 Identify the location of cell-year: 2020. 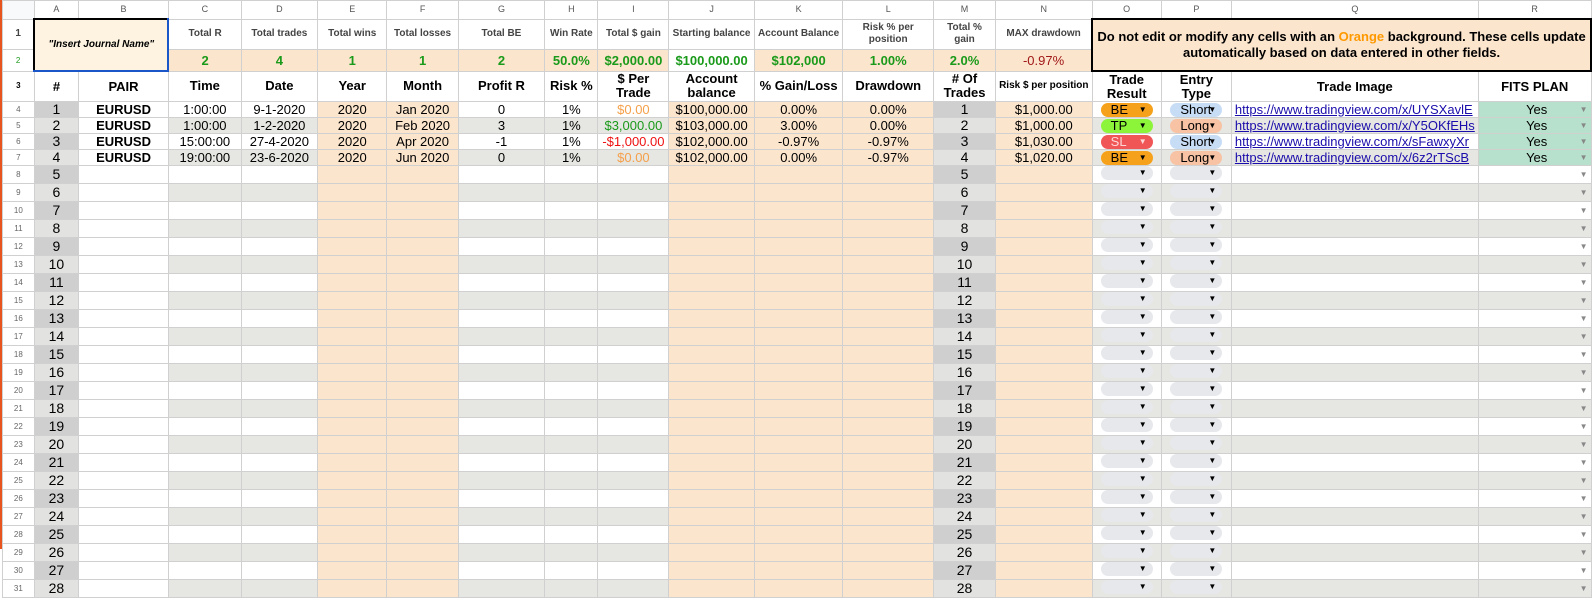
(352, 141).